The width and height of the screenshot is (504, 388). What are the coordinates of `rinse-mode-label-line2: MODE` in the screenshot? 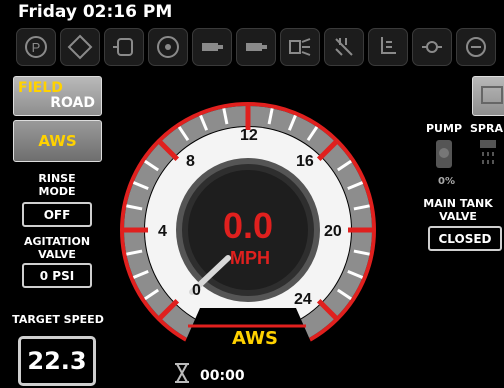 It's located at (57, 191).